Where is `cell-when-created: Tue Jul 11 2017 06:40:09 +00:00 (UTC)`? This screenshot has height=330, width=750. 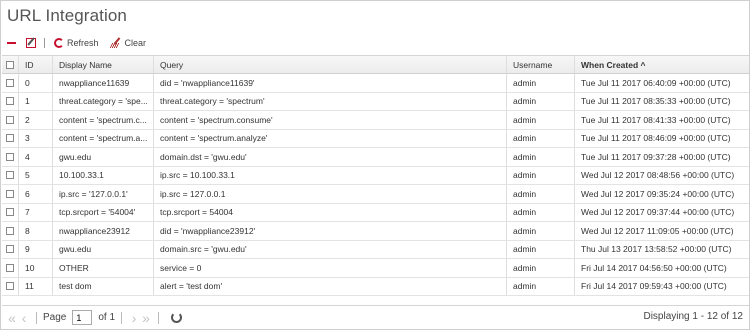
cell-when-created: Tue Jul 11 2017 06:40:09 +00:00 (UTC) is located at coordinates (656, 82).